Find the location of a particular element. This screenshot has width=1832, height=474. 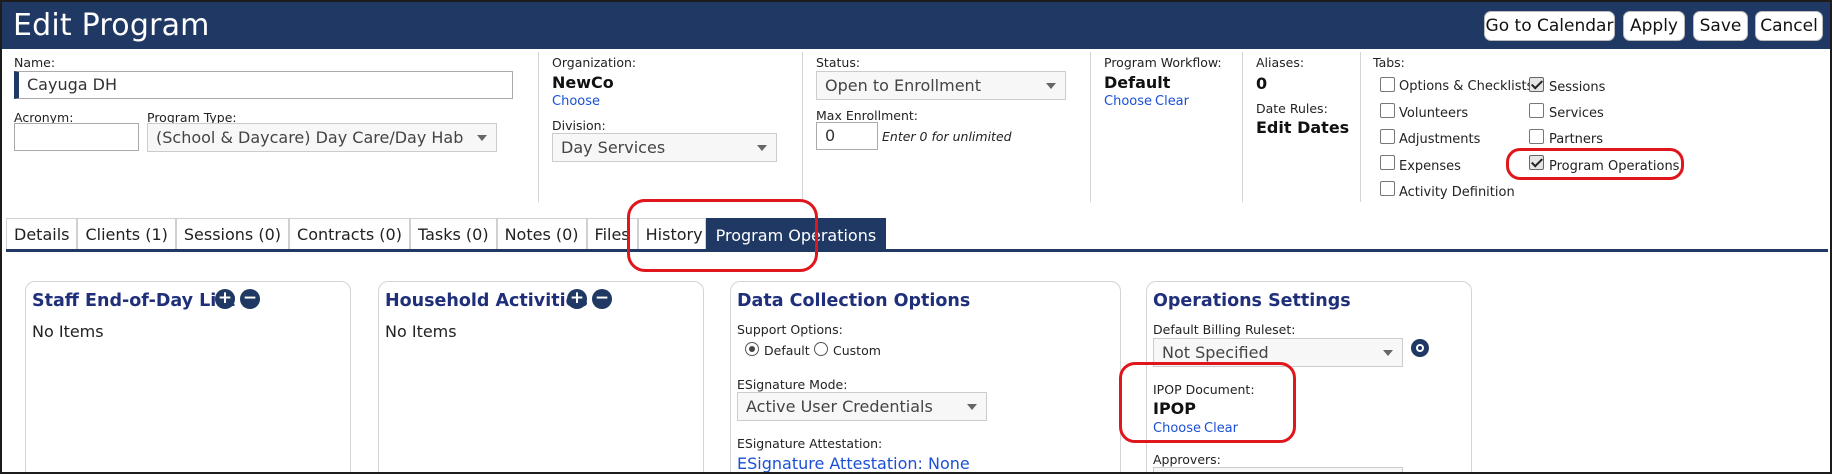

data-collection-title: Data Collection Options is located at coordinates (854, 301).